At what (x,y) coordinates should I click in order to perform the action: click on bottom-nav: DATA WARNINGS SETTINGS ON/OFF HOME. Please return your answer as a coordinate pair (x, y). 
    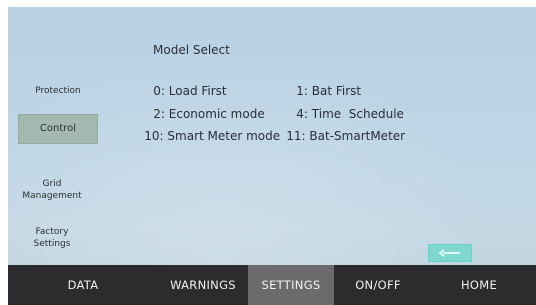
    Looking at the image, I should click on (272, 285).